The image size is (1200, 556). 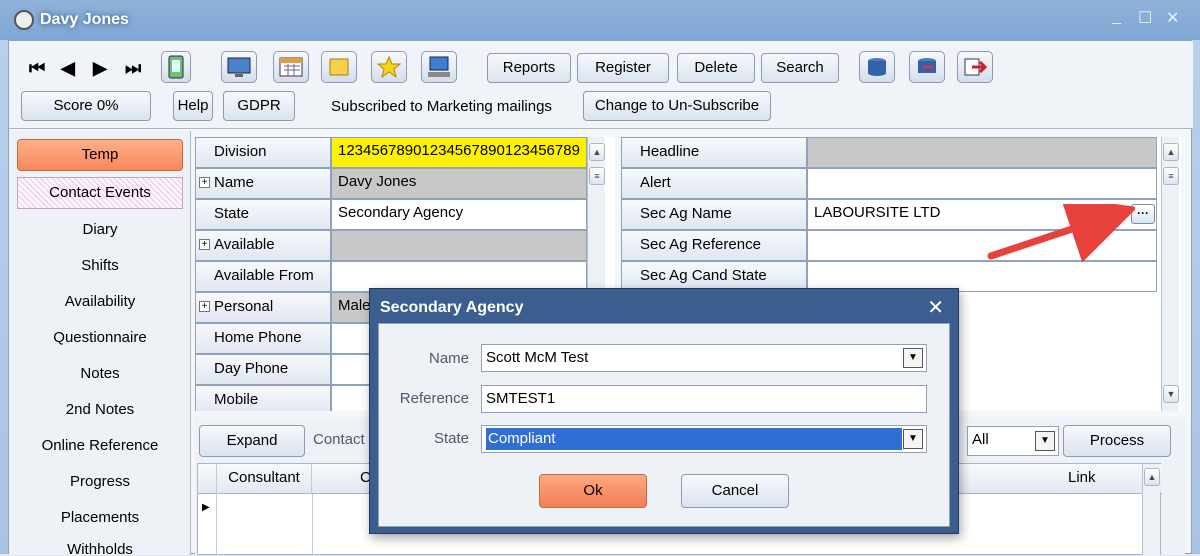 What do you see at coordinates (37, 68) in the screenshot?
I see `first-record-button: ⏮` at bounding box center [37, 68].